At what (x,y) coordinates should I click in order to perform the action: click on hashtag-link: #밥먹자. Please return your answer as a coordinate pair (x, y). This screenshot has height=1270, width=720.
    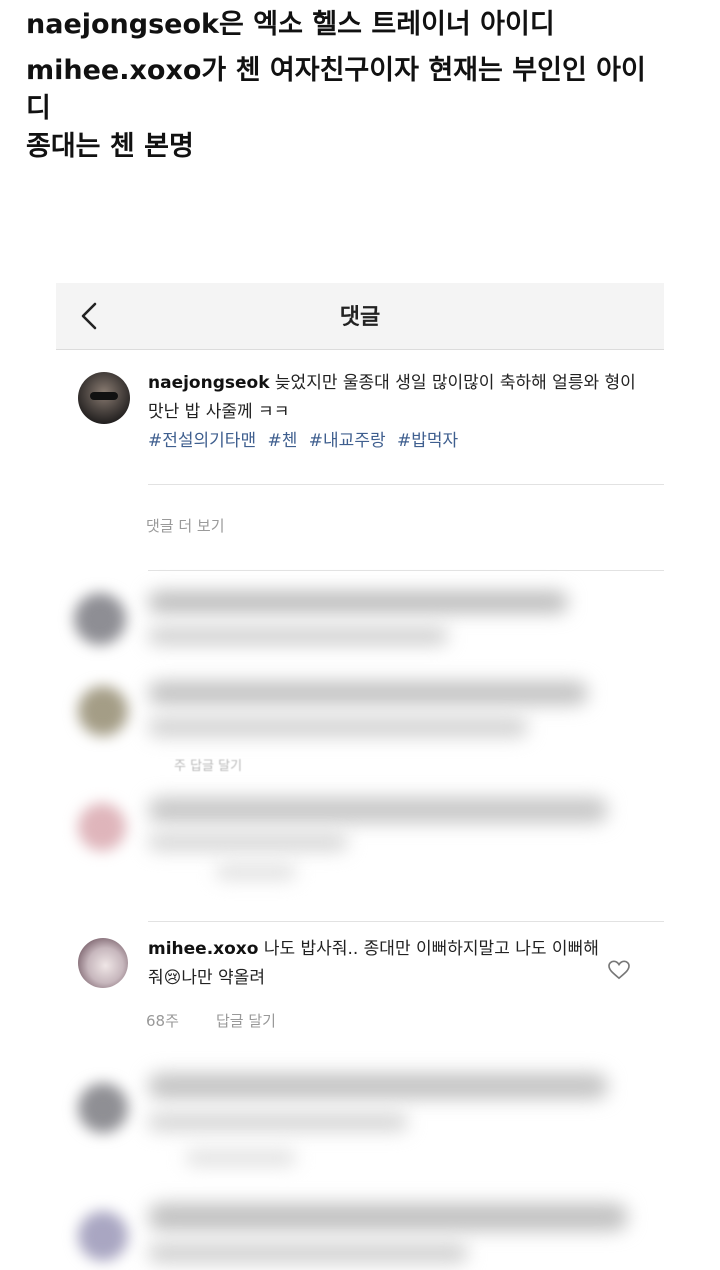
    Looking at the image, I should click on (427, 441).